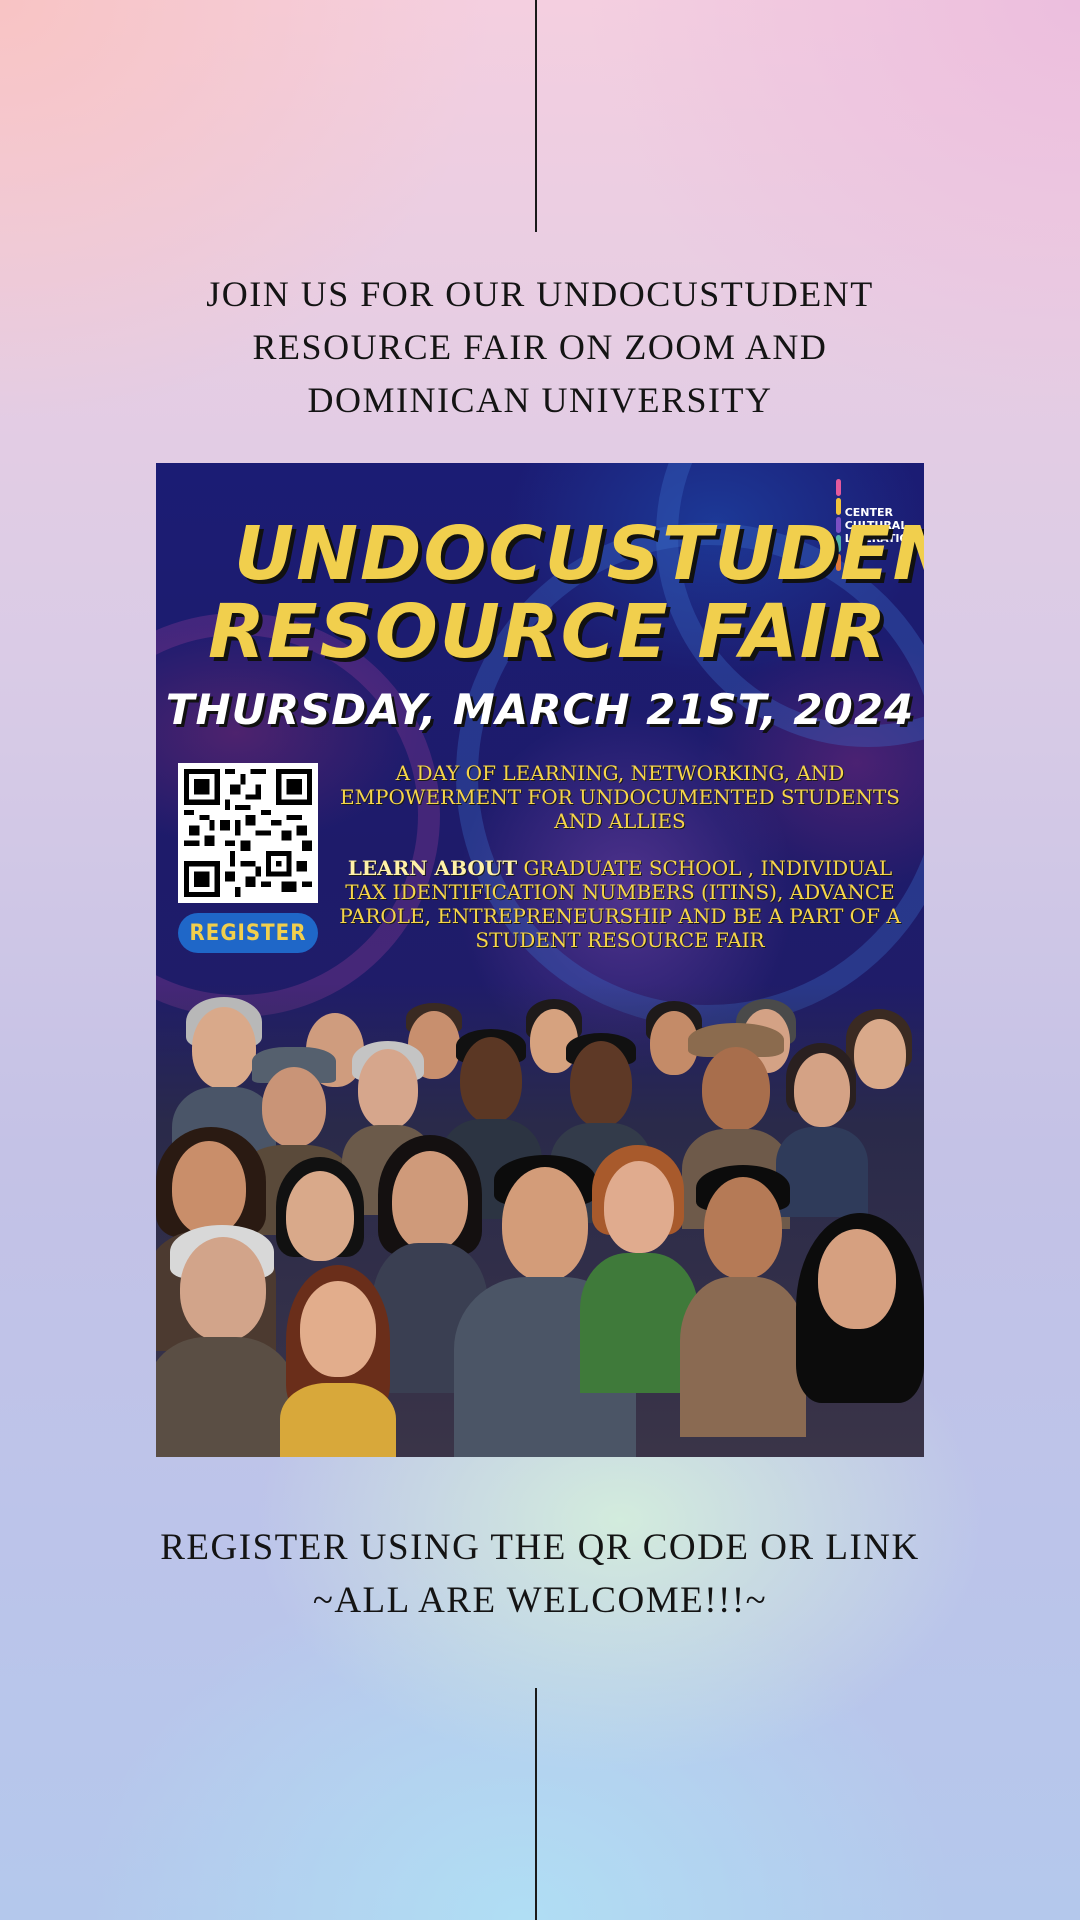 Image resolution: width=1080 pixels, height=1920 pixels. What do you see at coordinates (540, 294) in the screenshot?
I see `intro-caption-line: JOIN US FOR OUR UNDOCUSTUDENT` at bounding box center [540, 294].